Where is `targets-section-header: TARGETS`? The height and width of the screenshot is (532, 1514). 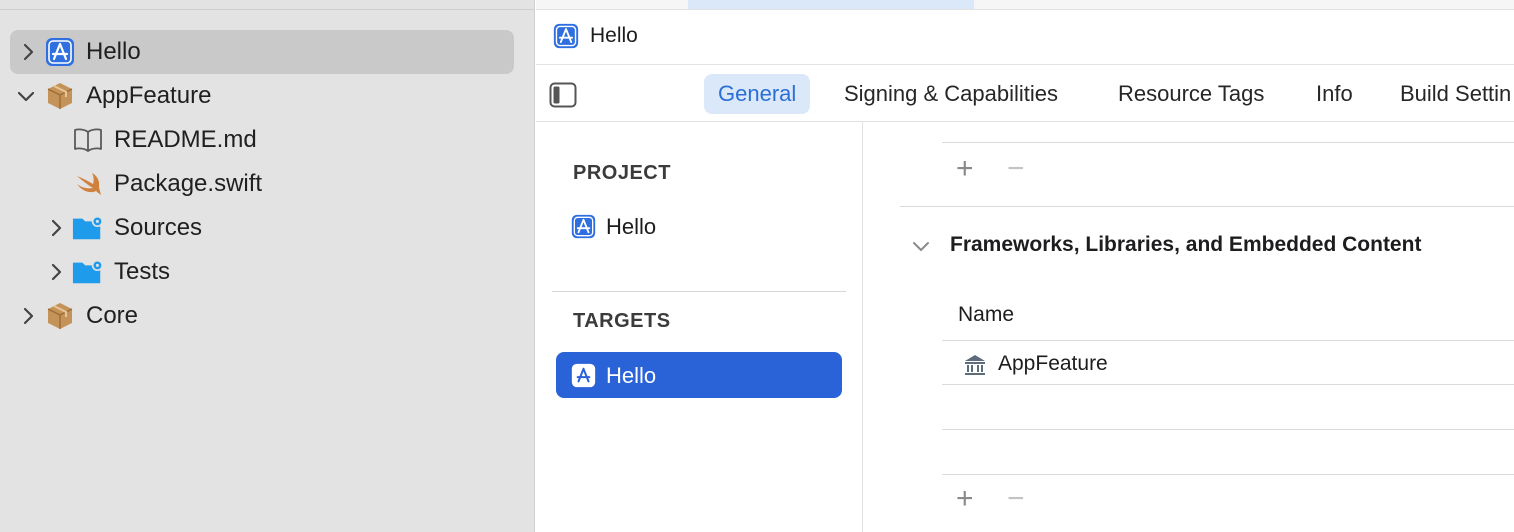 targets-section-header: TARGETS is located at coordinates (622, 321).